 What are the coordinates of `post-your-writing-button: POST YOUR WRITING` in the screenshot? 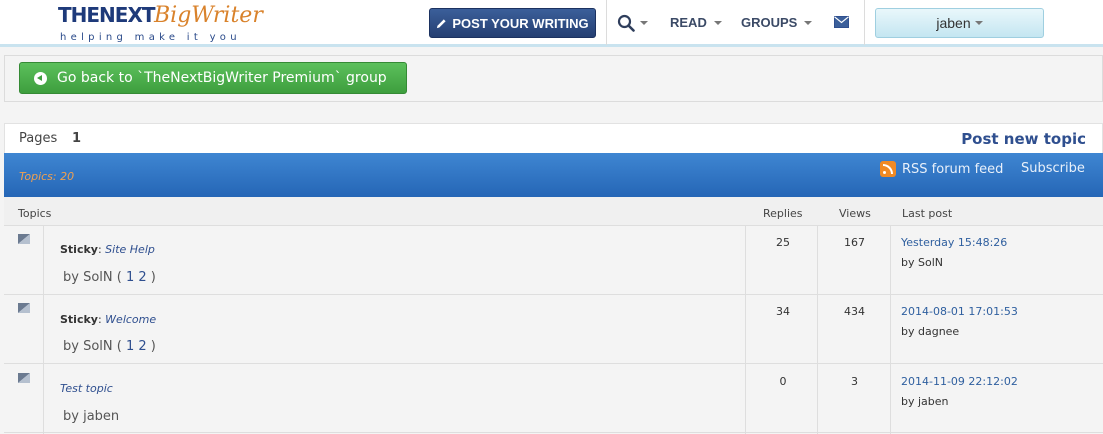 It's located at (512, 23).